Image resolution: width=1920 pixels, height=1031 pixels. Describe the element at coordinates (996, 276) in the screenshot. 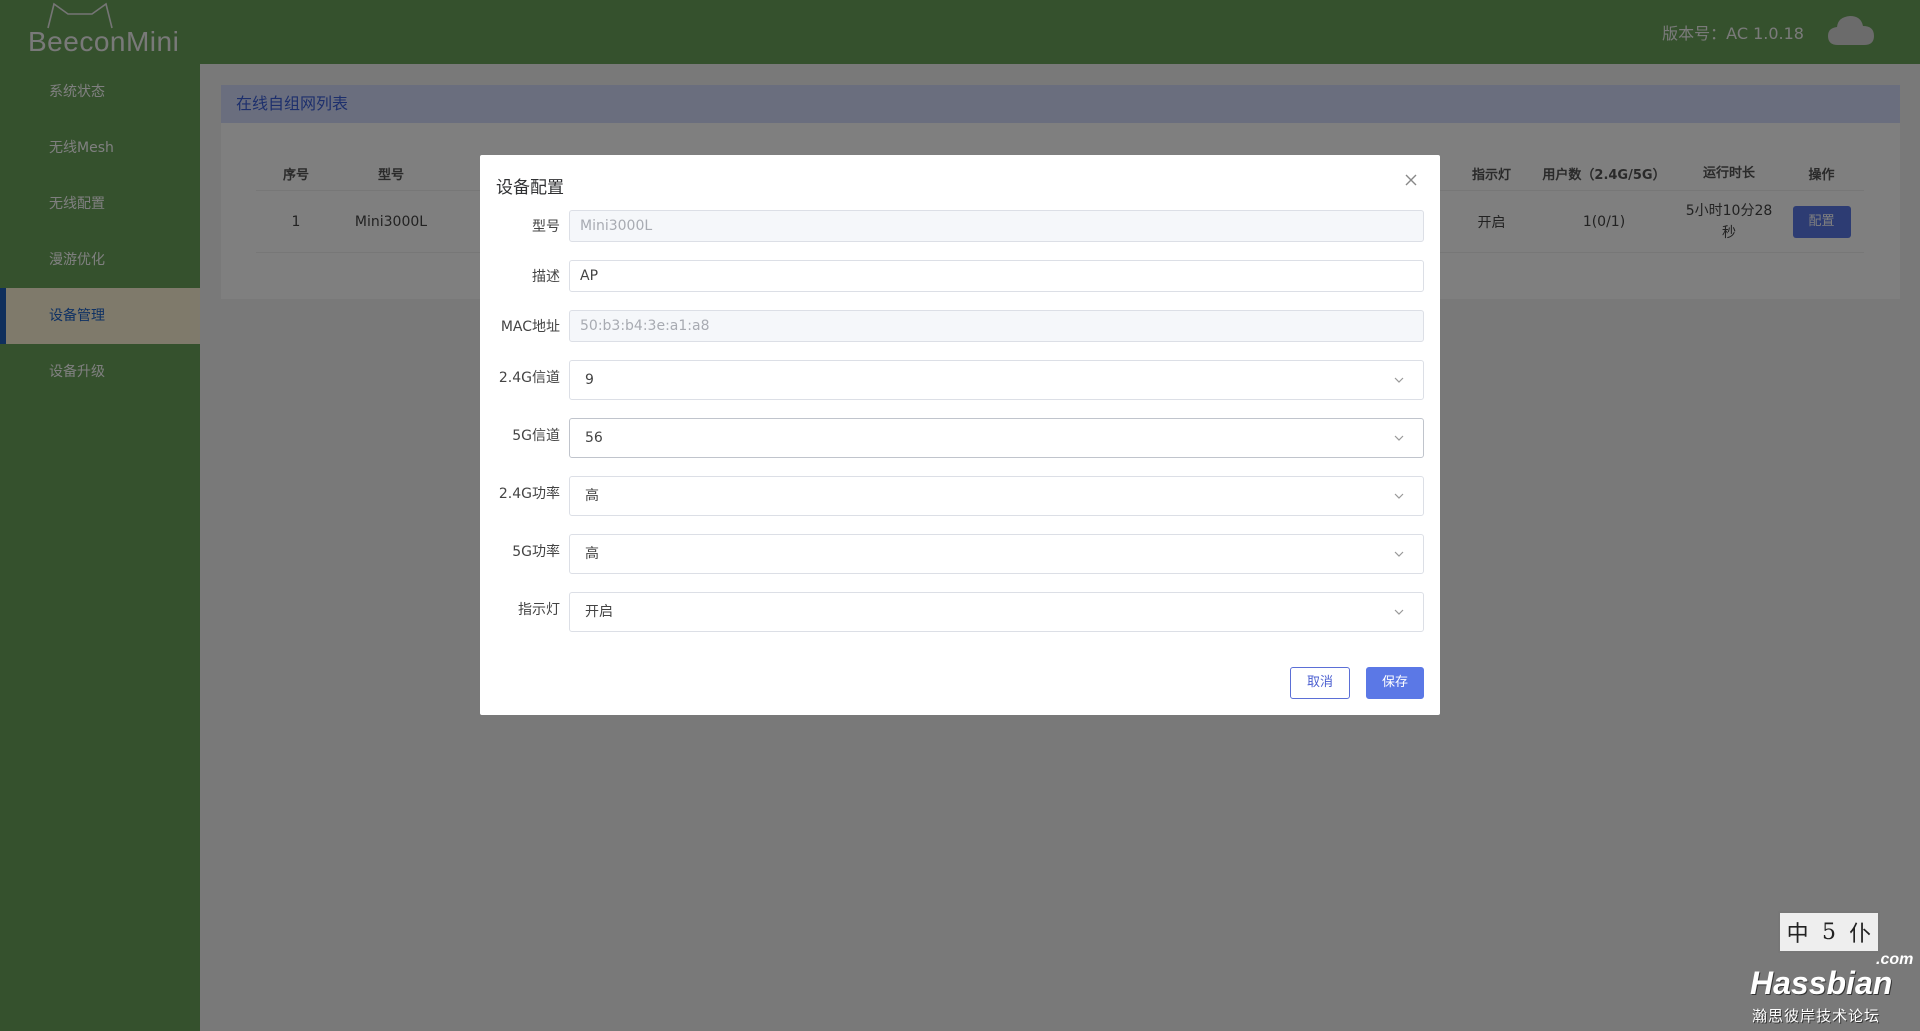

I see `description-input: AP` at that location.